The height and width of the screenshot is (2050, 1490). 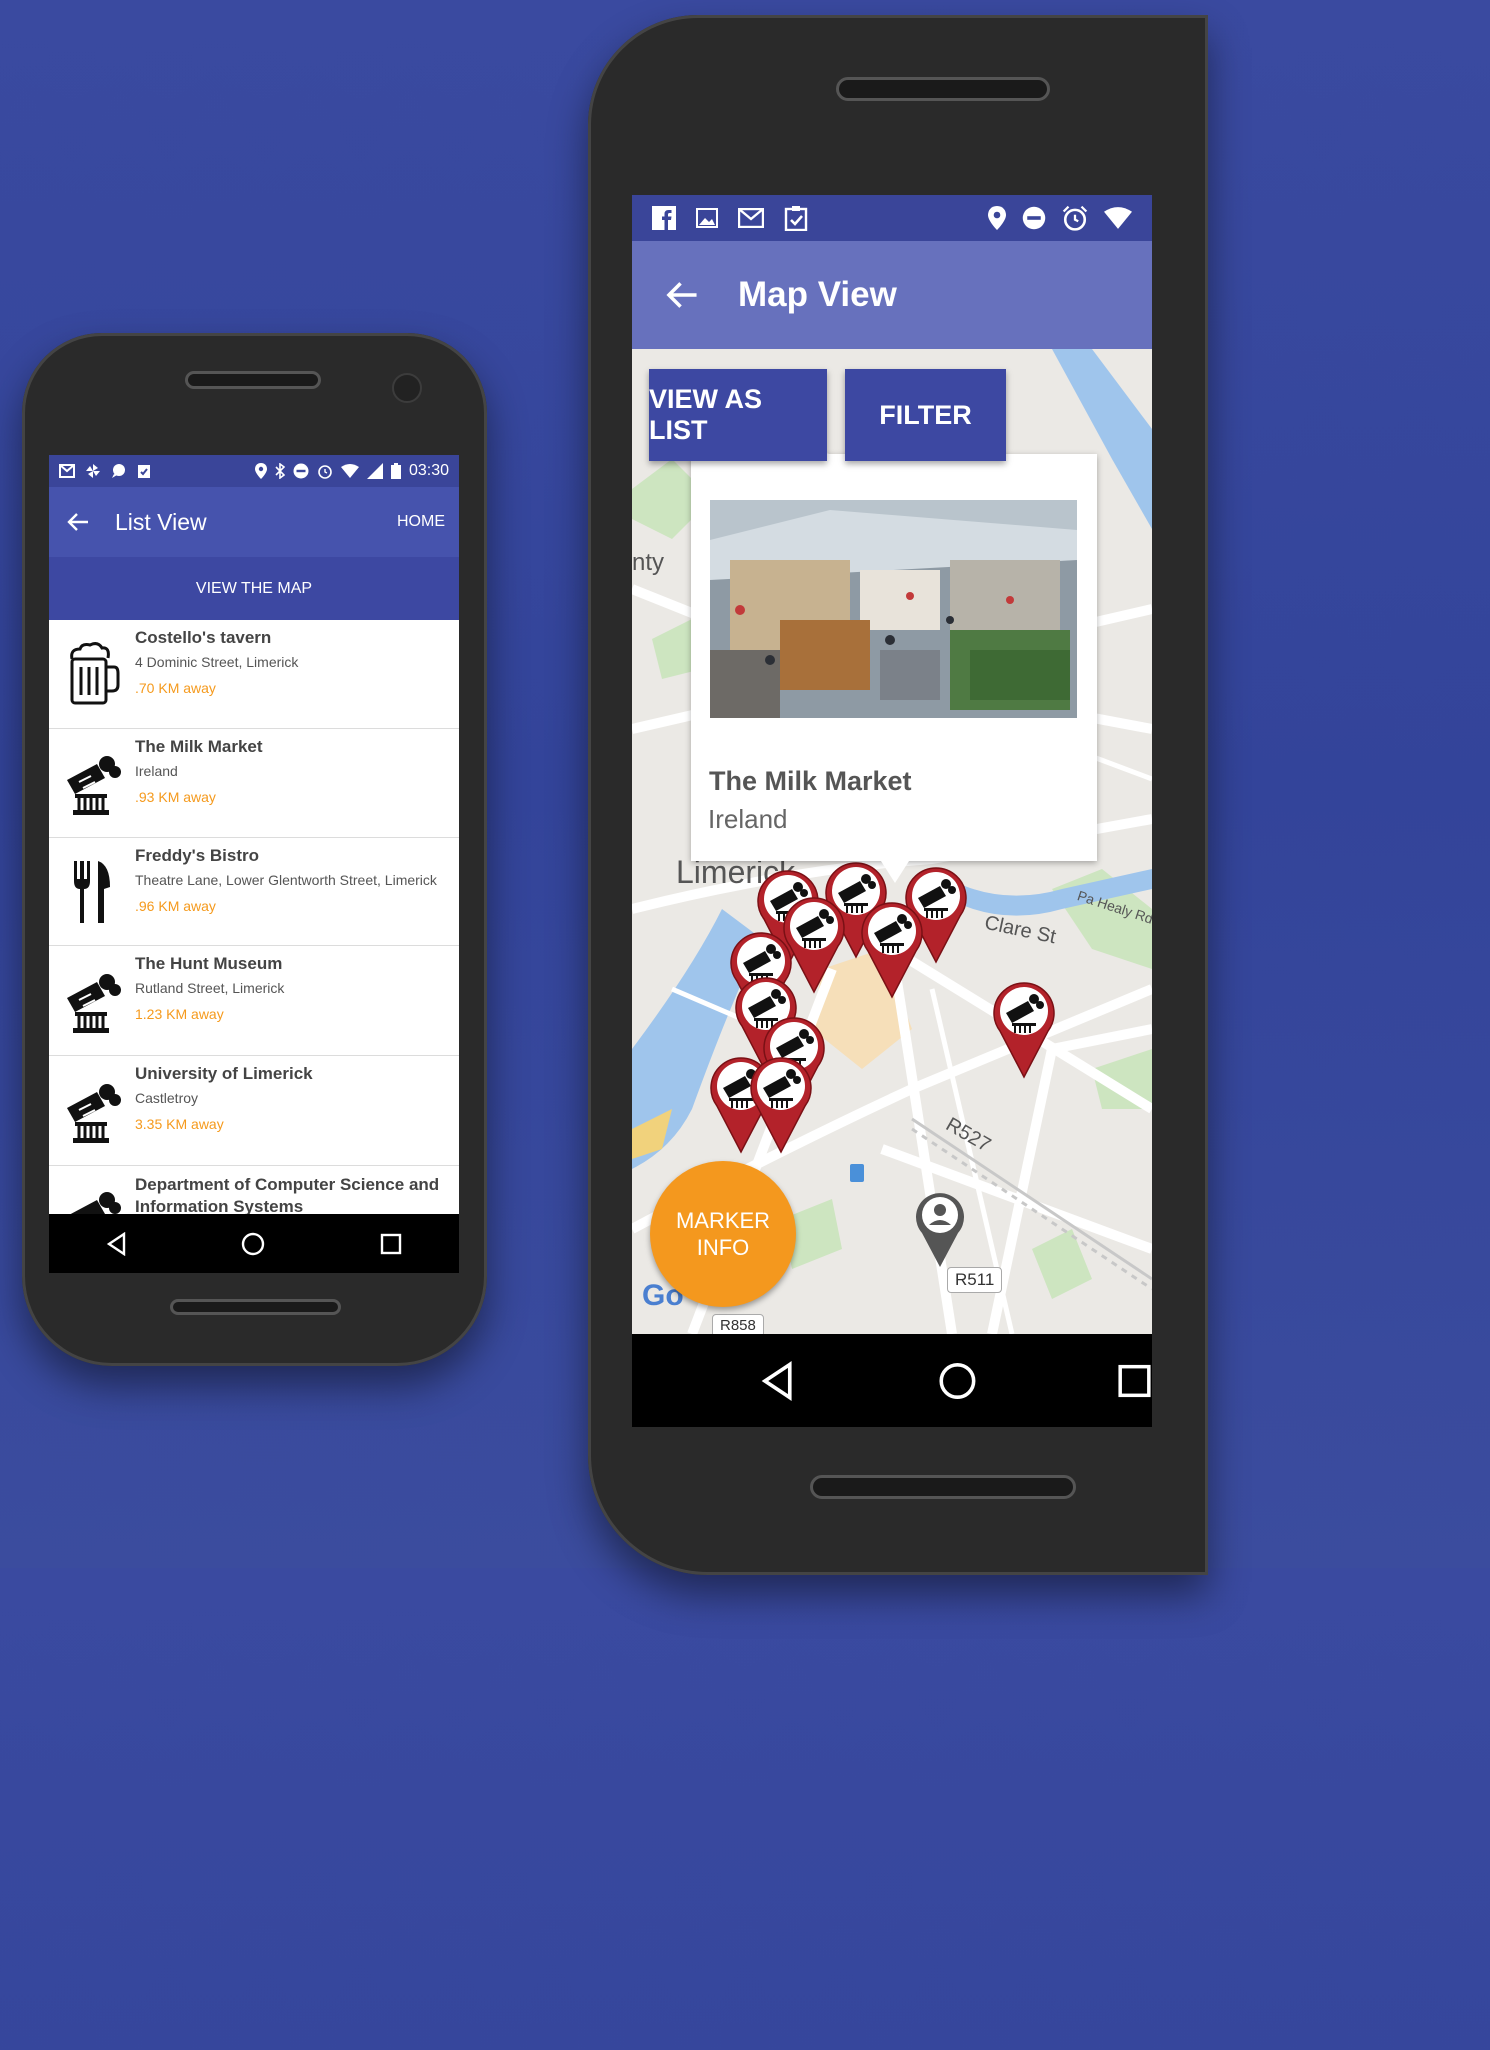 I want to click on beer-mug-icon, so click(x=95, y=673).